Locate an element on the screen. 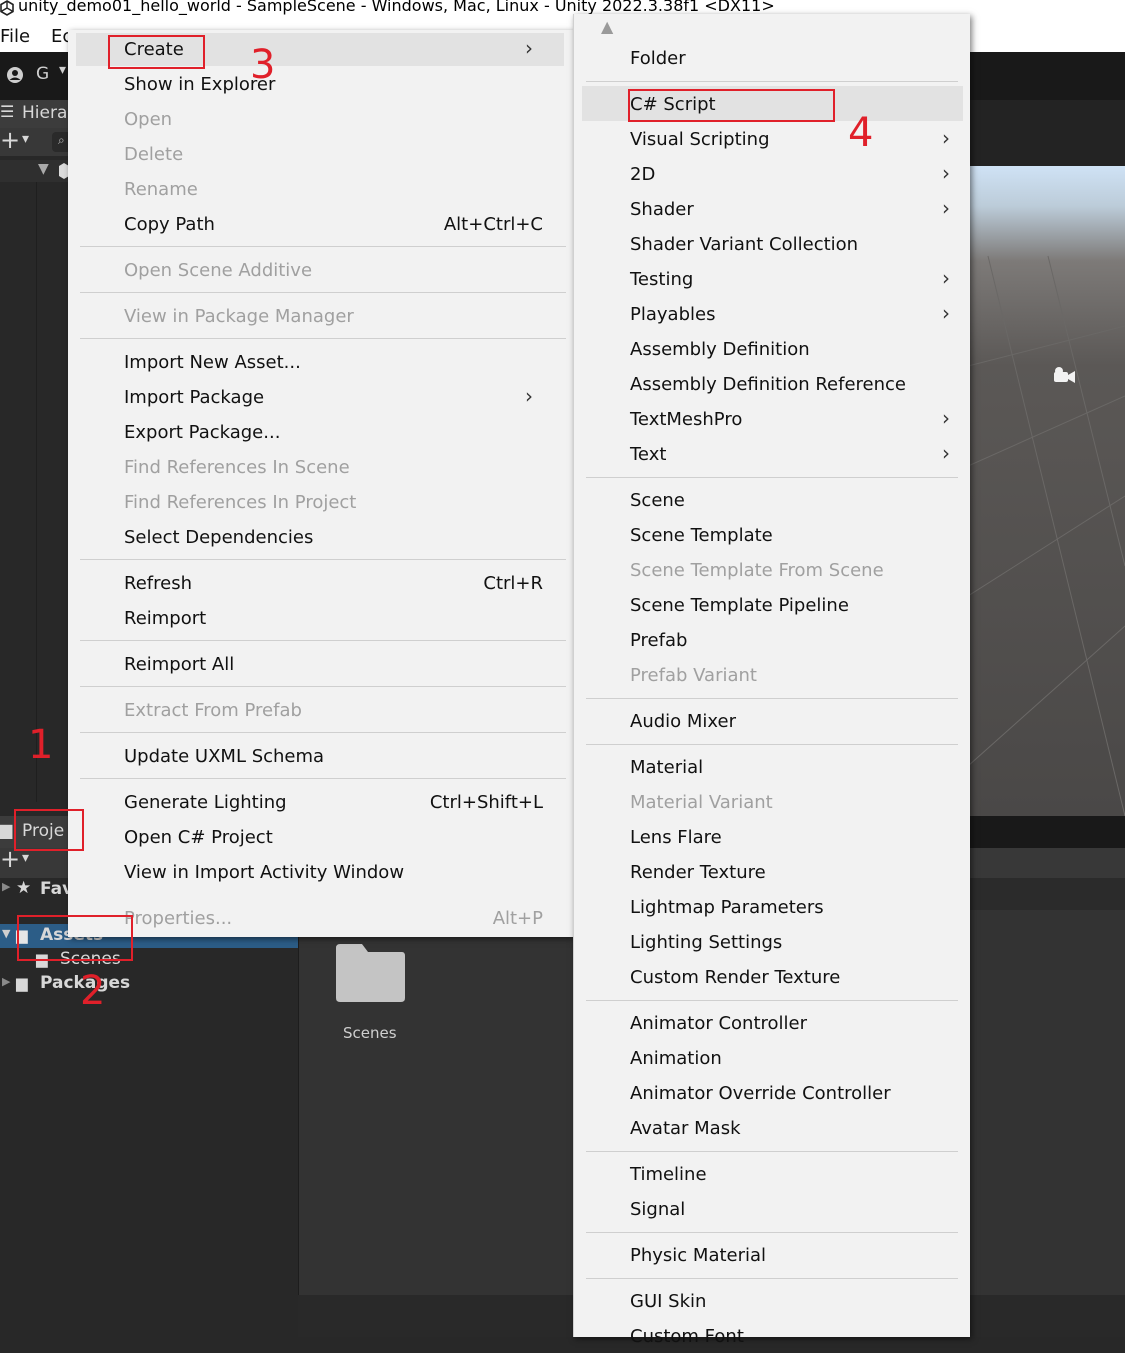 The width and height of the screenshot is (1125, 1353). submenu-item: Text › is located at coordinates (790, 454).